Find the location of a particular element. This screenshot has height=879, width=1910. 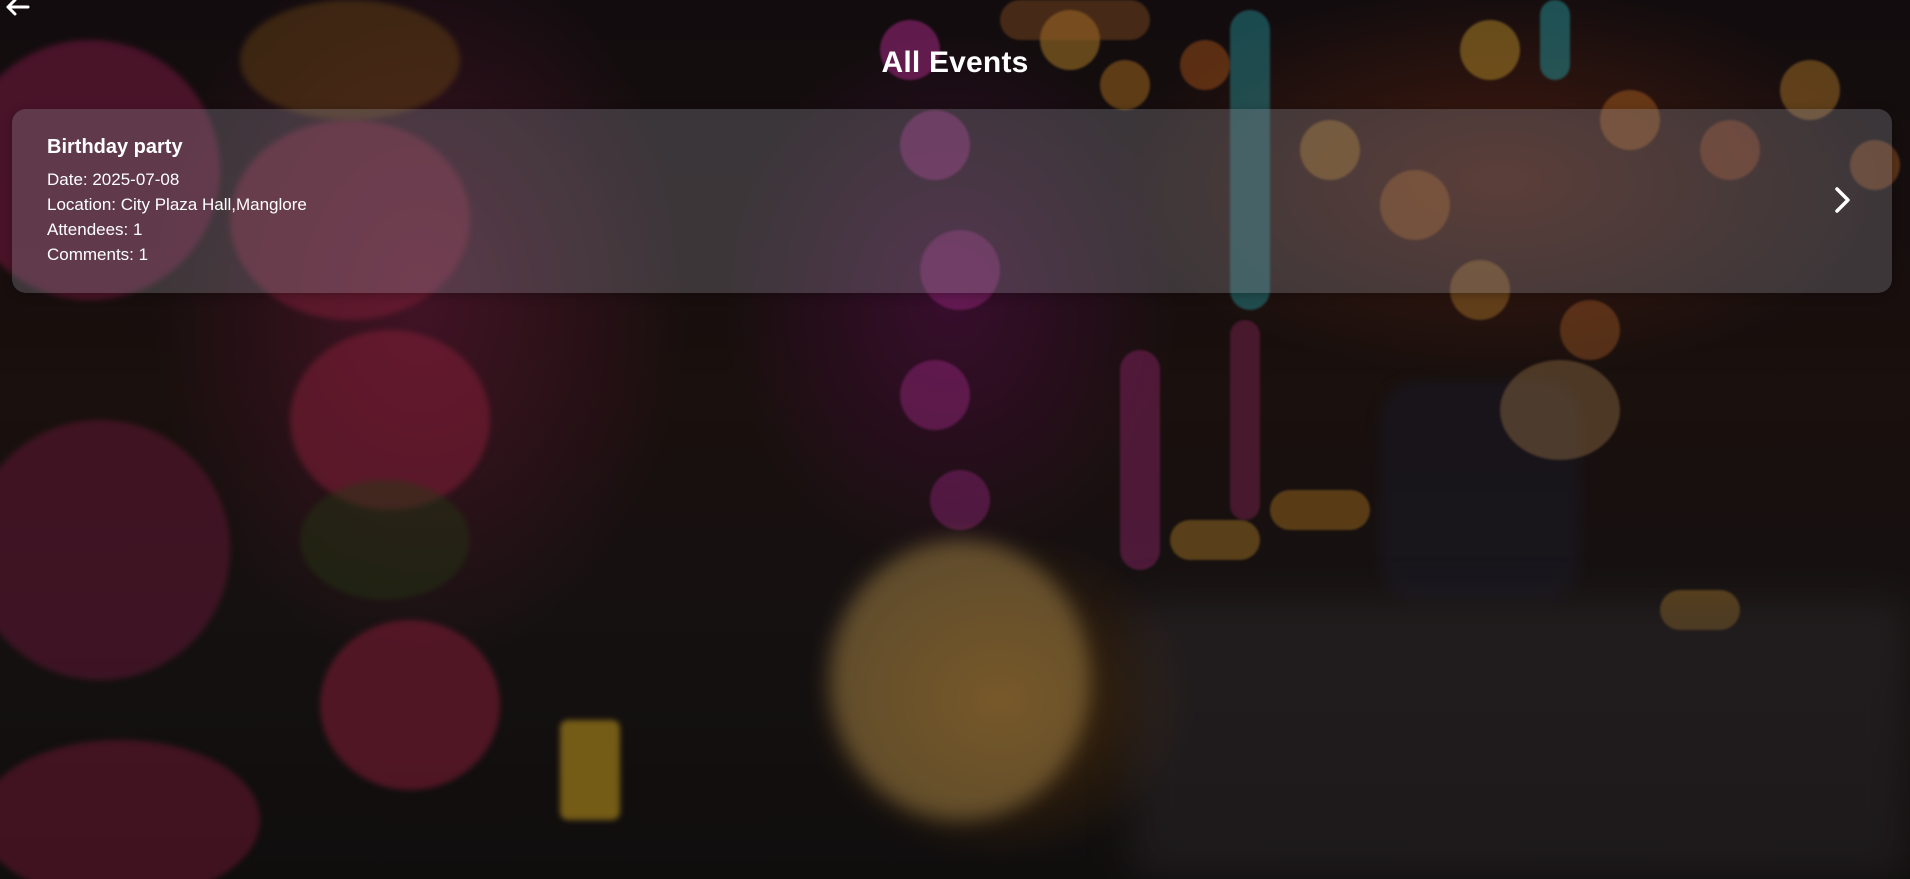

event-name: Birthday party is located at coordinates (115, 147).